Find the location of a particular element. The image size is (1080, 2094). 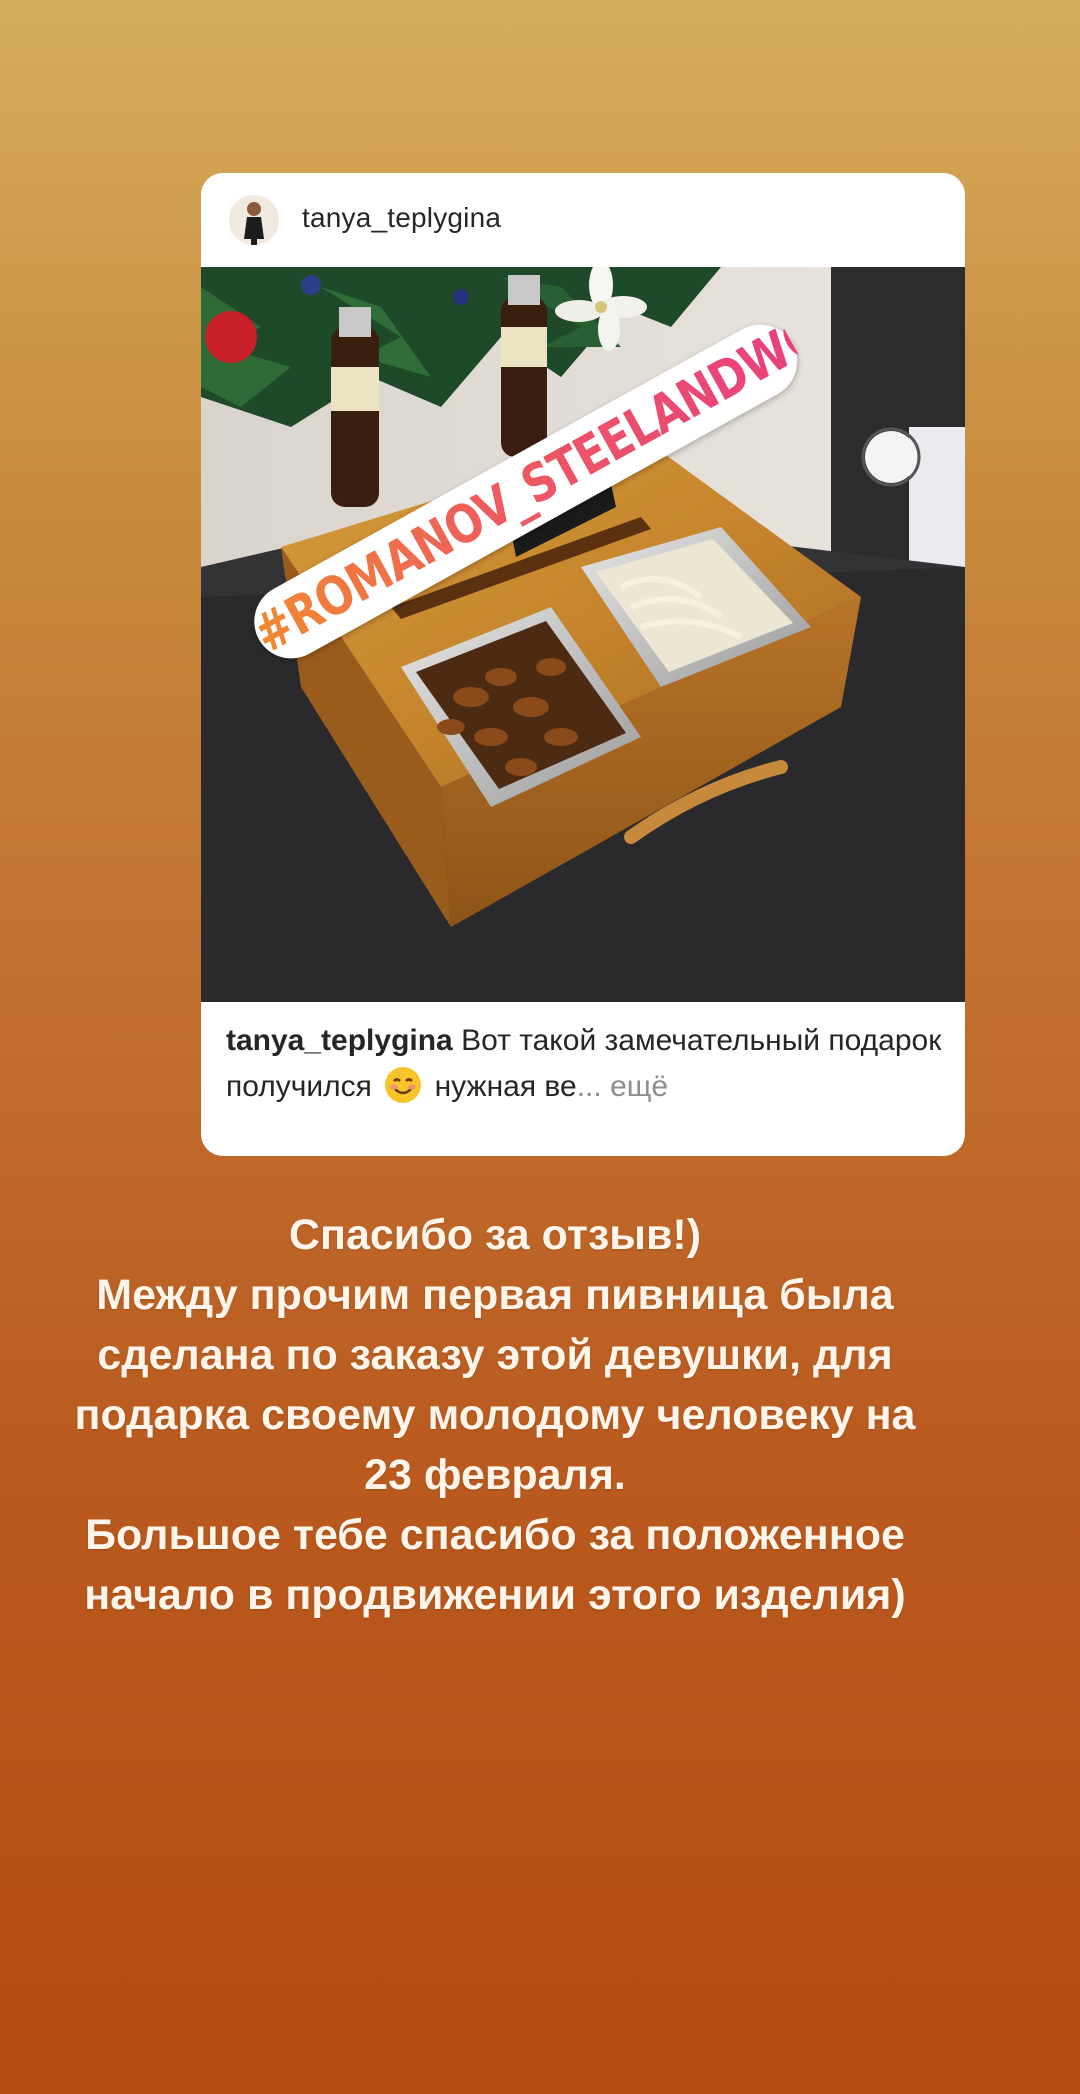

story-line: Большое тебе спасибо за положенное is located at coordinates (495, 1535).